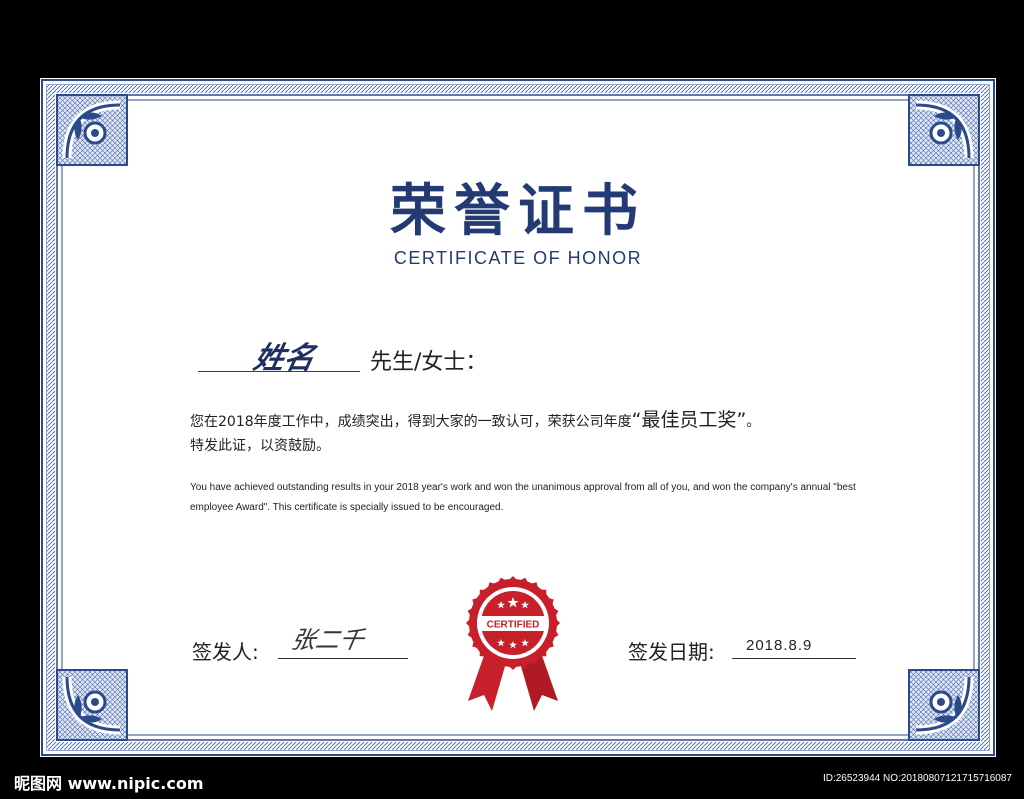 The image size is (1024, 799). I want to click on corner-ornament-top-right, so click(944, 130).